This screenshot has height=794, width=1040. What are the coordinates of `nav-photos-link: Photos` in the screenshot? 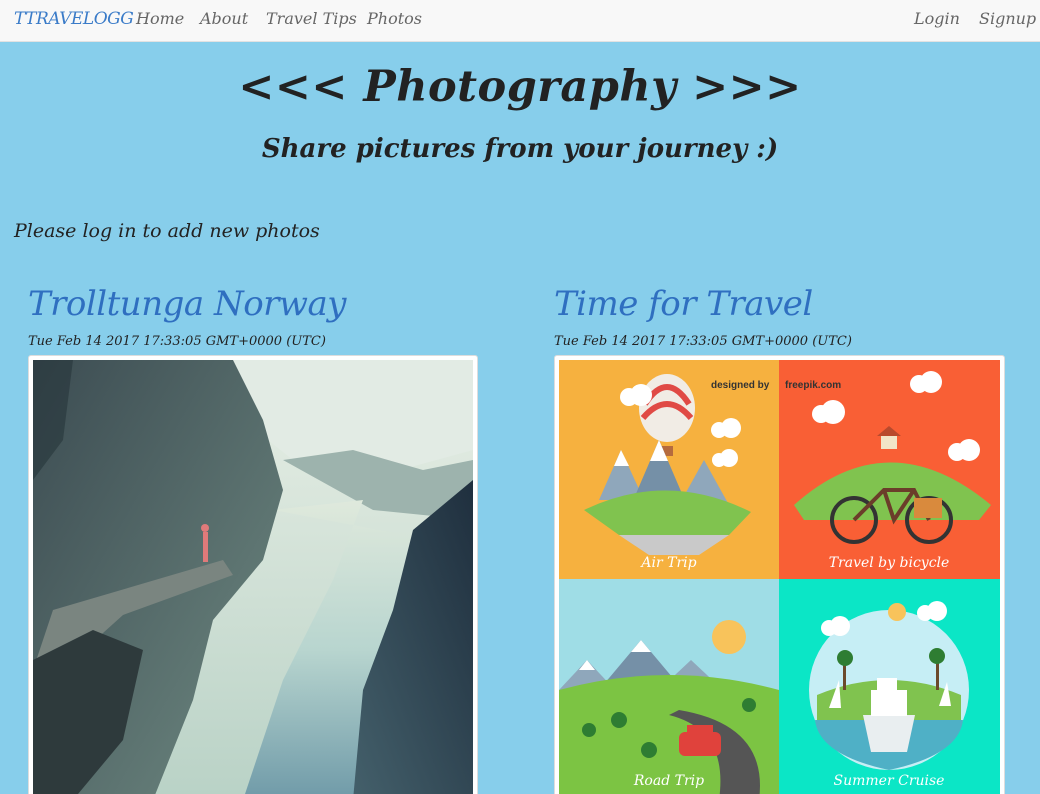 It's located at (394, 21).